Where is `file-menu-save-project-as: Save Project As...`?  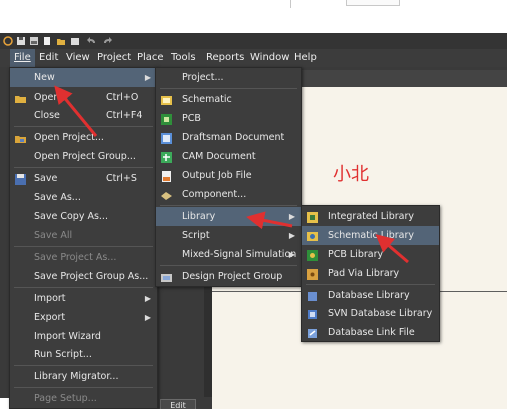
file-menu-save-project-as: Save Project As... is located at coordinates (83, 257).